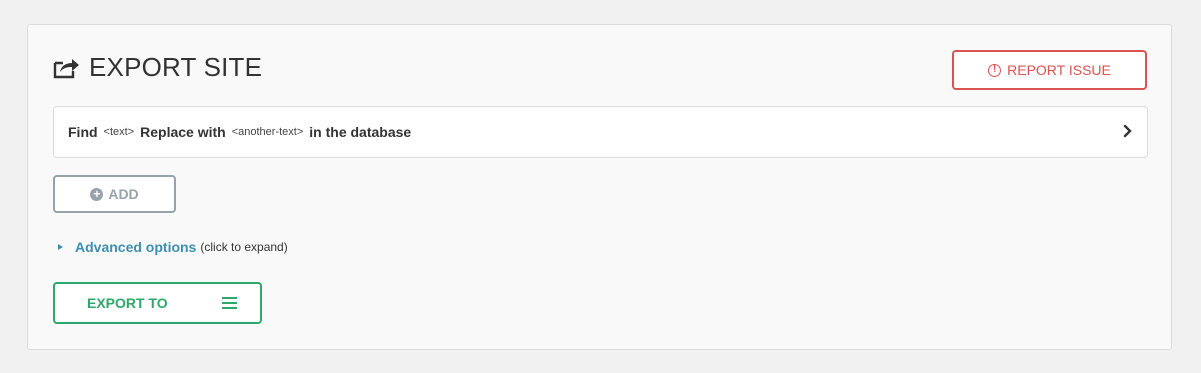 The width and height of the screenshot is (1201, 373). I want to click on report-issue-label: REPORT ISSUE, so click(1059, 70).